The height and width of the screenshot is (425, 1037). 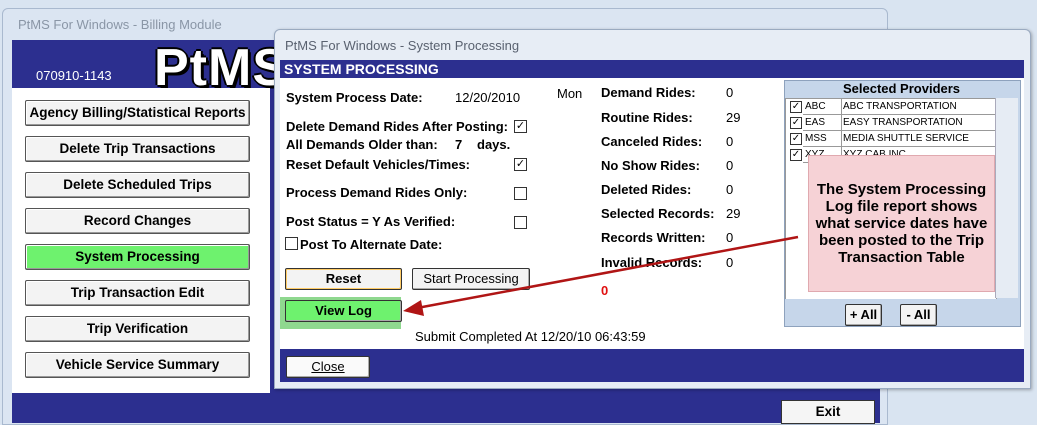 I want to click on stat-routine-rides-value: 29, so click(x=733, y=117).